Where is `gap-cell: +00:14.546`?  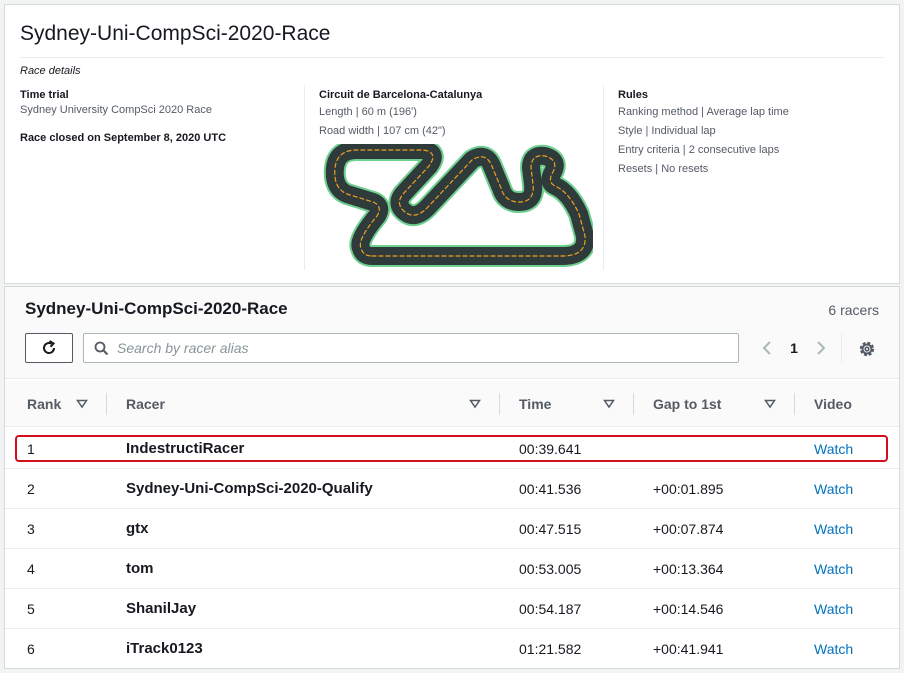 gap-cell: +00:14.546 is located at coordinates (688, 609).